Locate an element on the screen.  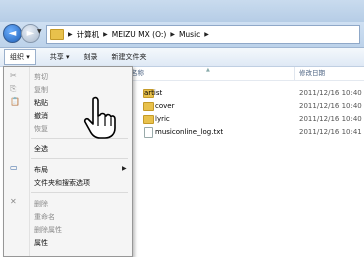
menu-item-layout: 布局 is located at coordinates (41, 170).